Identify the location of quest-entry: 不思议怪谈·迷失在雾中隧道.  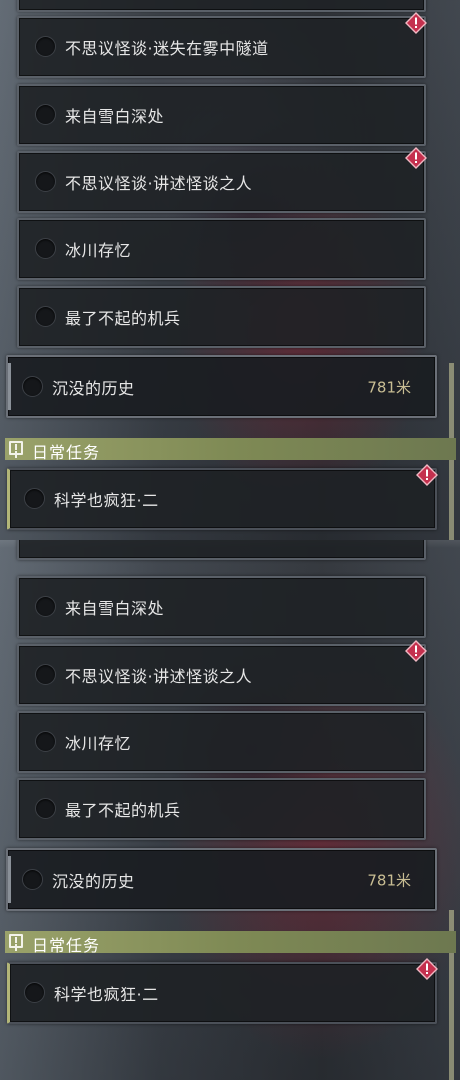
(221, 47).